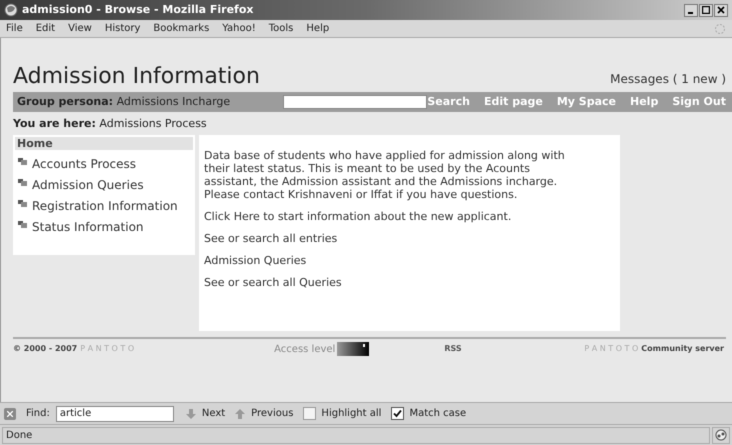  I want to click on menu-item: History, so click(122, 28).